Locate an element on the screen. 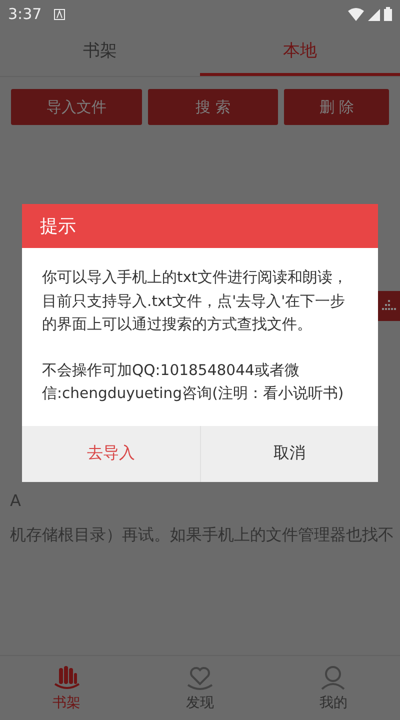 The width and height of the screenshot is (400, 720). tab: 书架 is located at coordinates (100, 52).